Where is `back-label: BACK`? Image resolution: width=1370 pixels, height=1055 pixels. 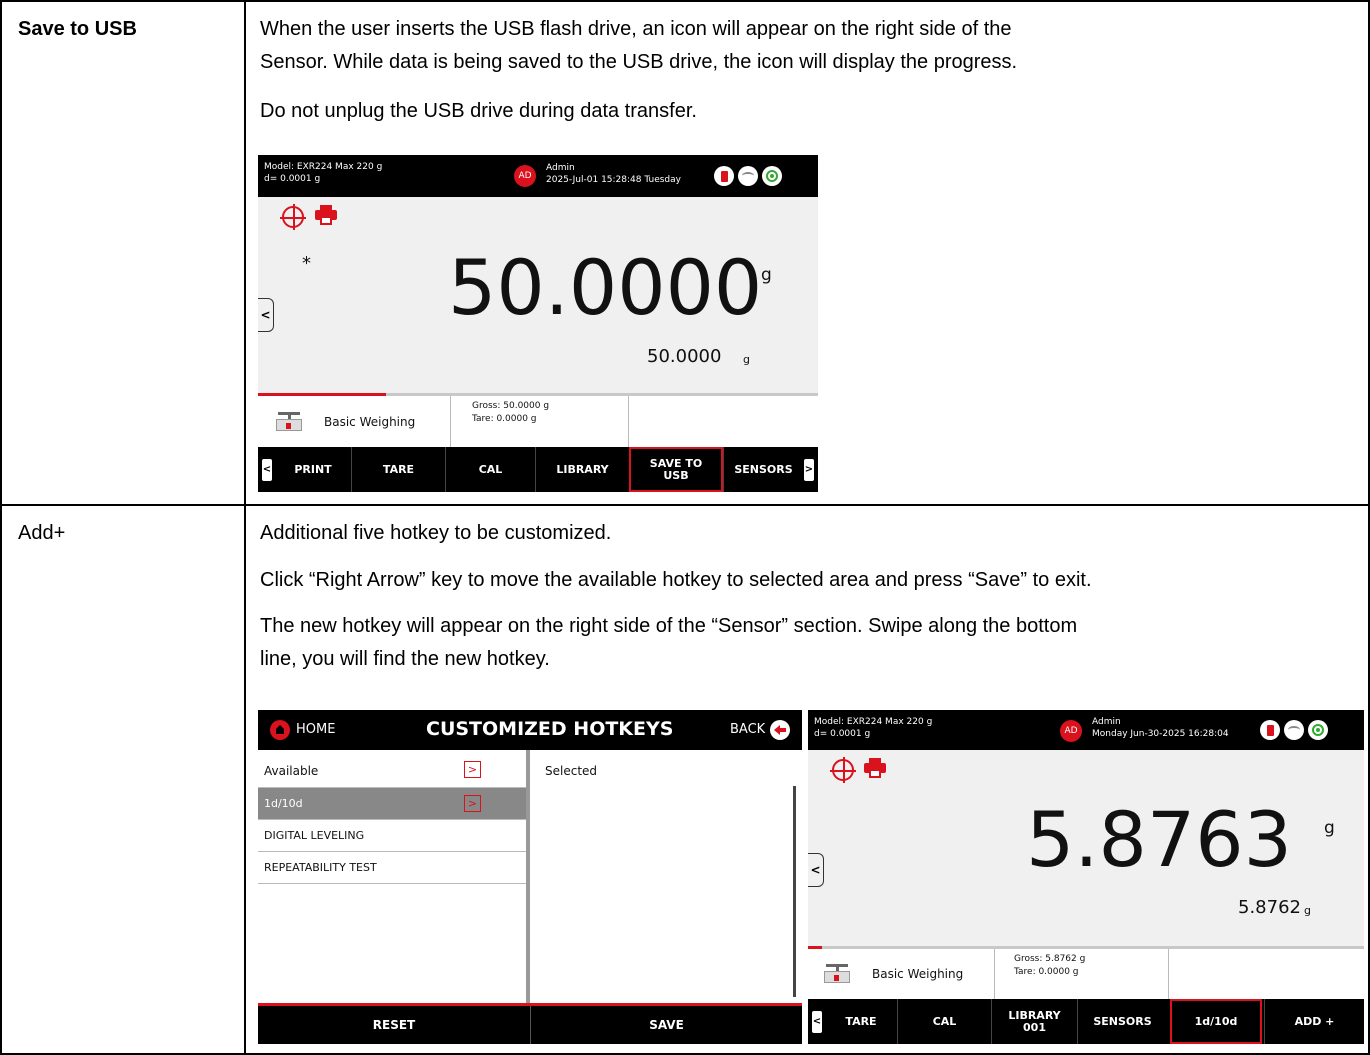
back-label: BACK is located at coordinates (747, 729).